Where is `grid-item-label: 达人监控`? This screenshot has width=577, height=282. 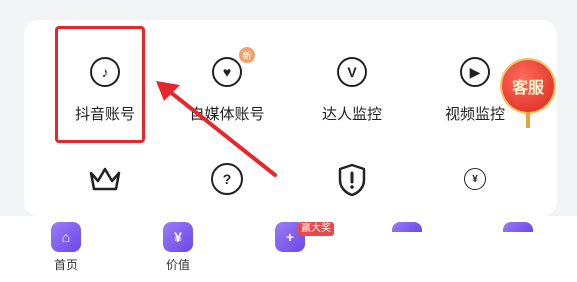 grid-item-label: 达人监控 is located at coordinates (351, 114).